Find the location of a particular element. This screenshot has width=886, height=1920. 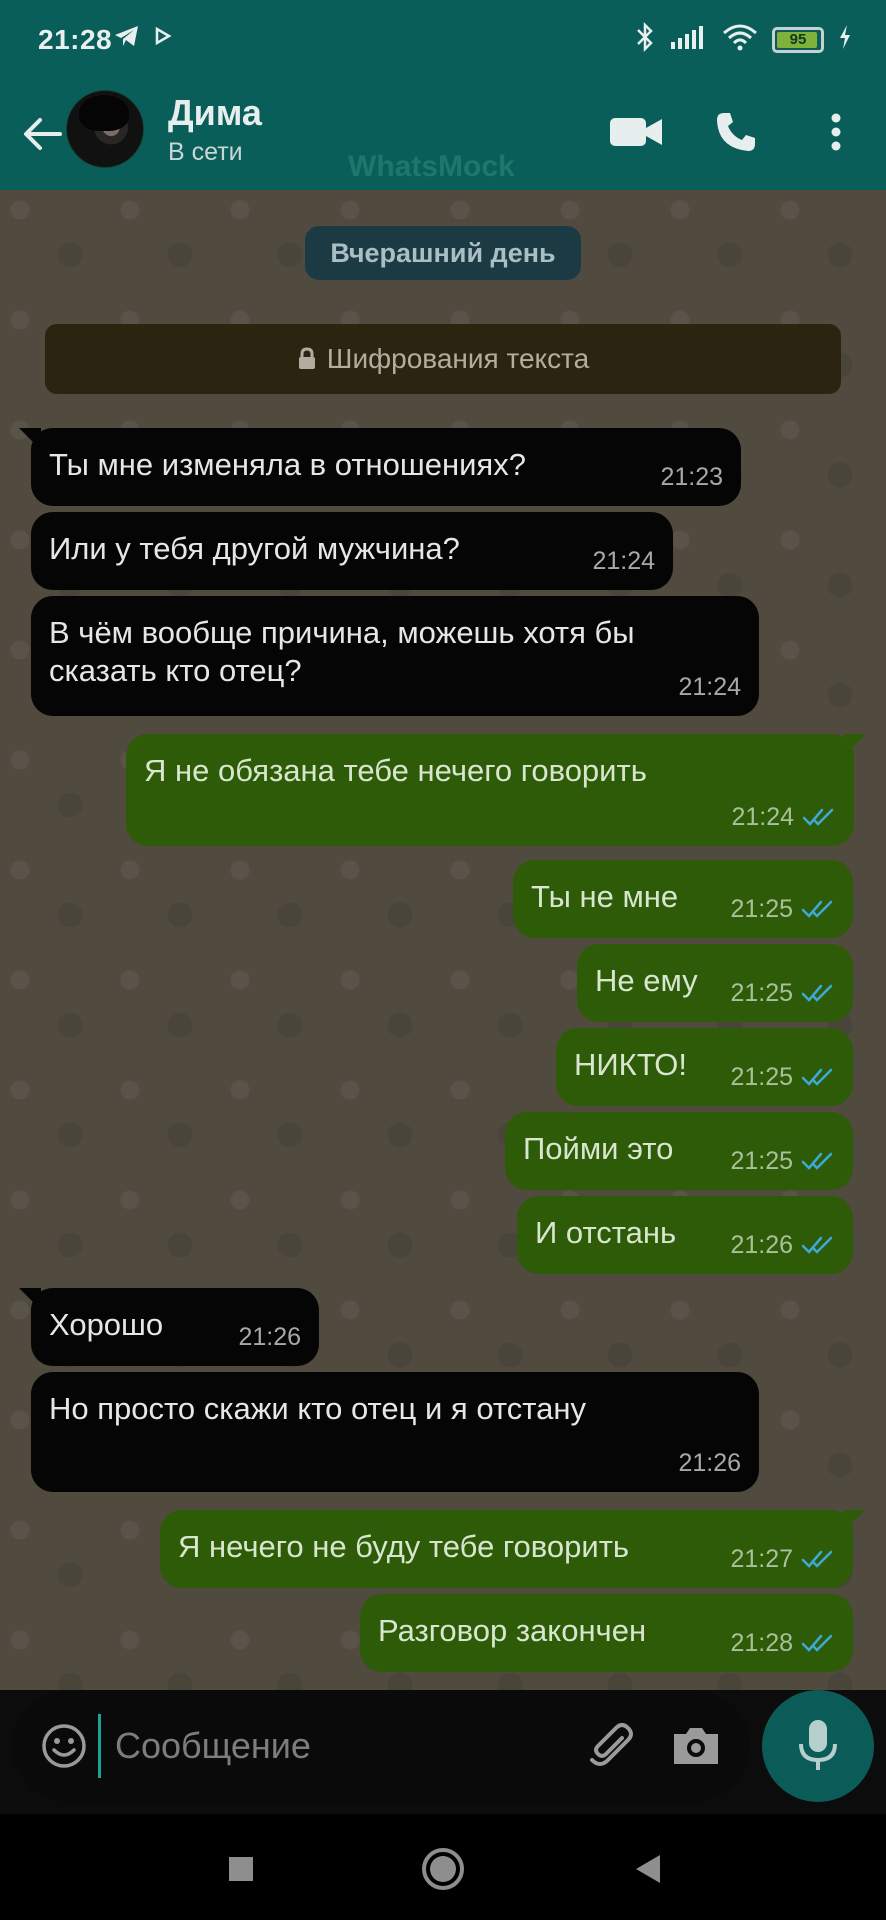

message-text: Я нечего не буду тебе говорить is located at coordinates (404, 1546).